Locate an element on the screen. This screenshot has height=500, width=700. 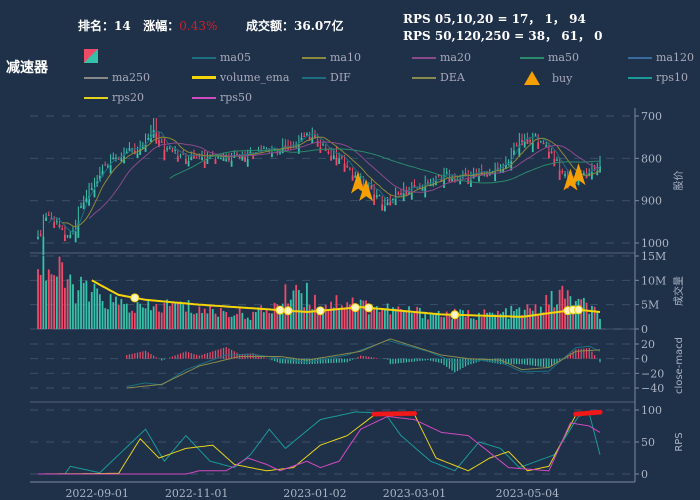
macd-axis-label: close-macd is located at coordinates (679, 365).